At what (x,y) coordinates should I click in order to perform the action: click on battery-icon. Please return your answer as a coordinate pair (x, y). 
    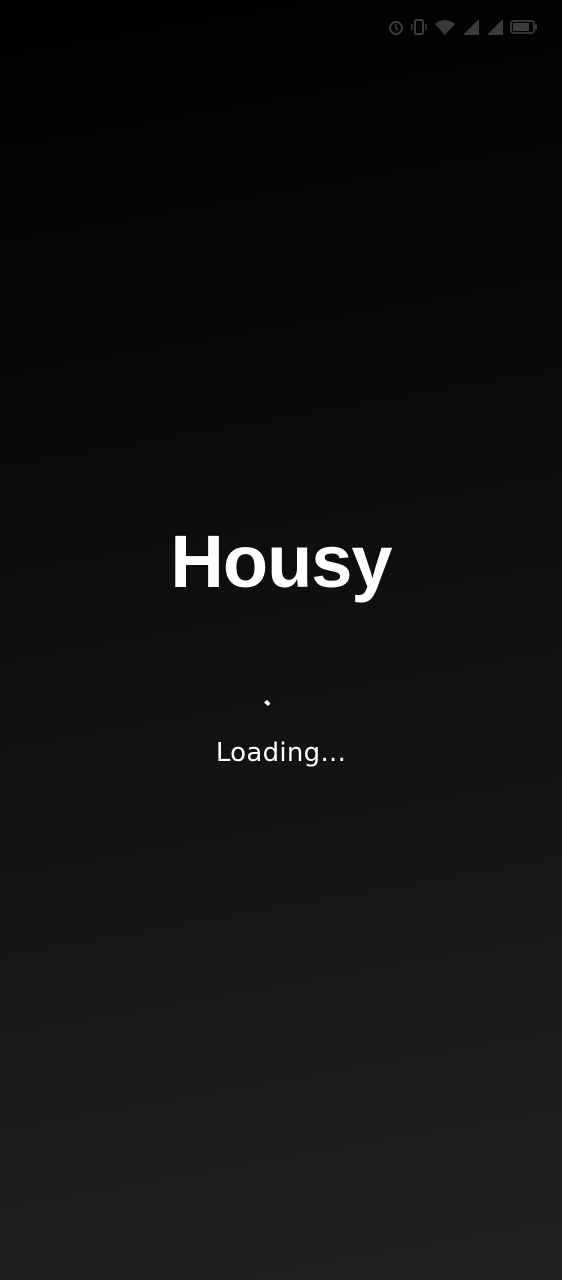
    Looking at the image, I should click on (524, 27).